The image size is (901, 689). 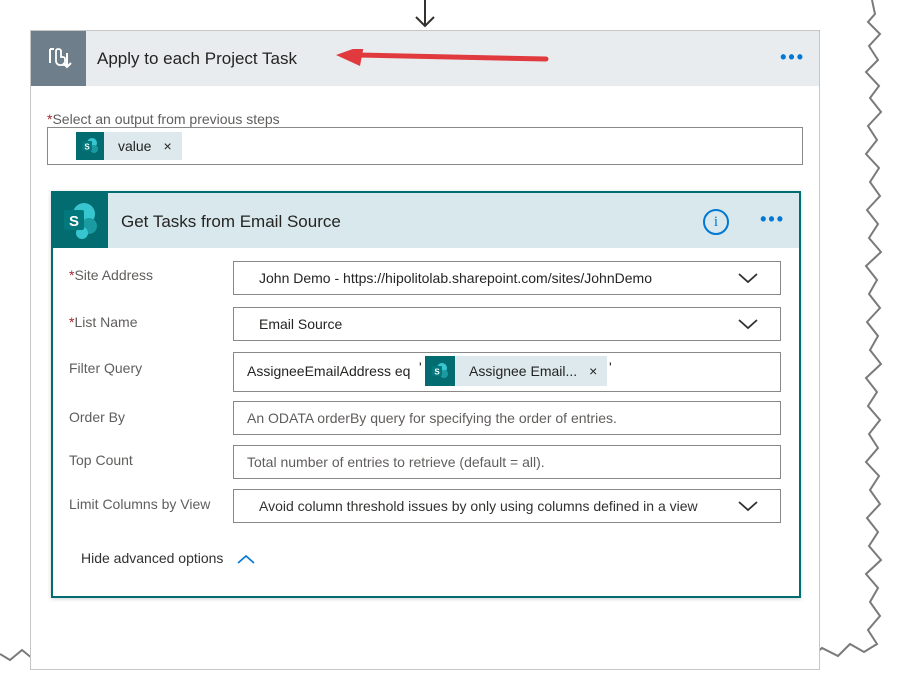 What do you see at coordinates (101, 460) in the screenshot?
I see `top-count-label: Top Count` at bounding box center [101, 460].